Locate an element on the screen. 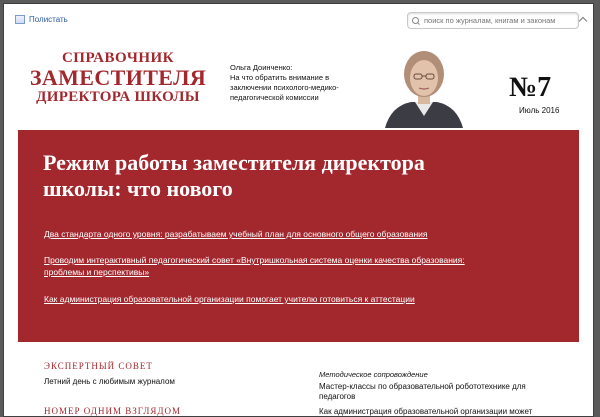  search-box is located at coordinates (493, 20).